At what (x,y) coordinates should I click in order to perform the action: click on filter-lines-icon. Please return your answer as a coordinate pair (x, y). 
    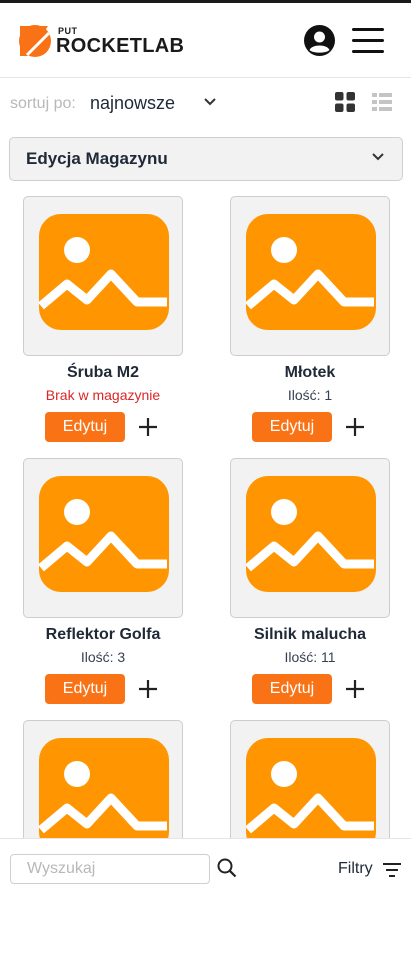
    Looking at the image, I should click on (392, 870).